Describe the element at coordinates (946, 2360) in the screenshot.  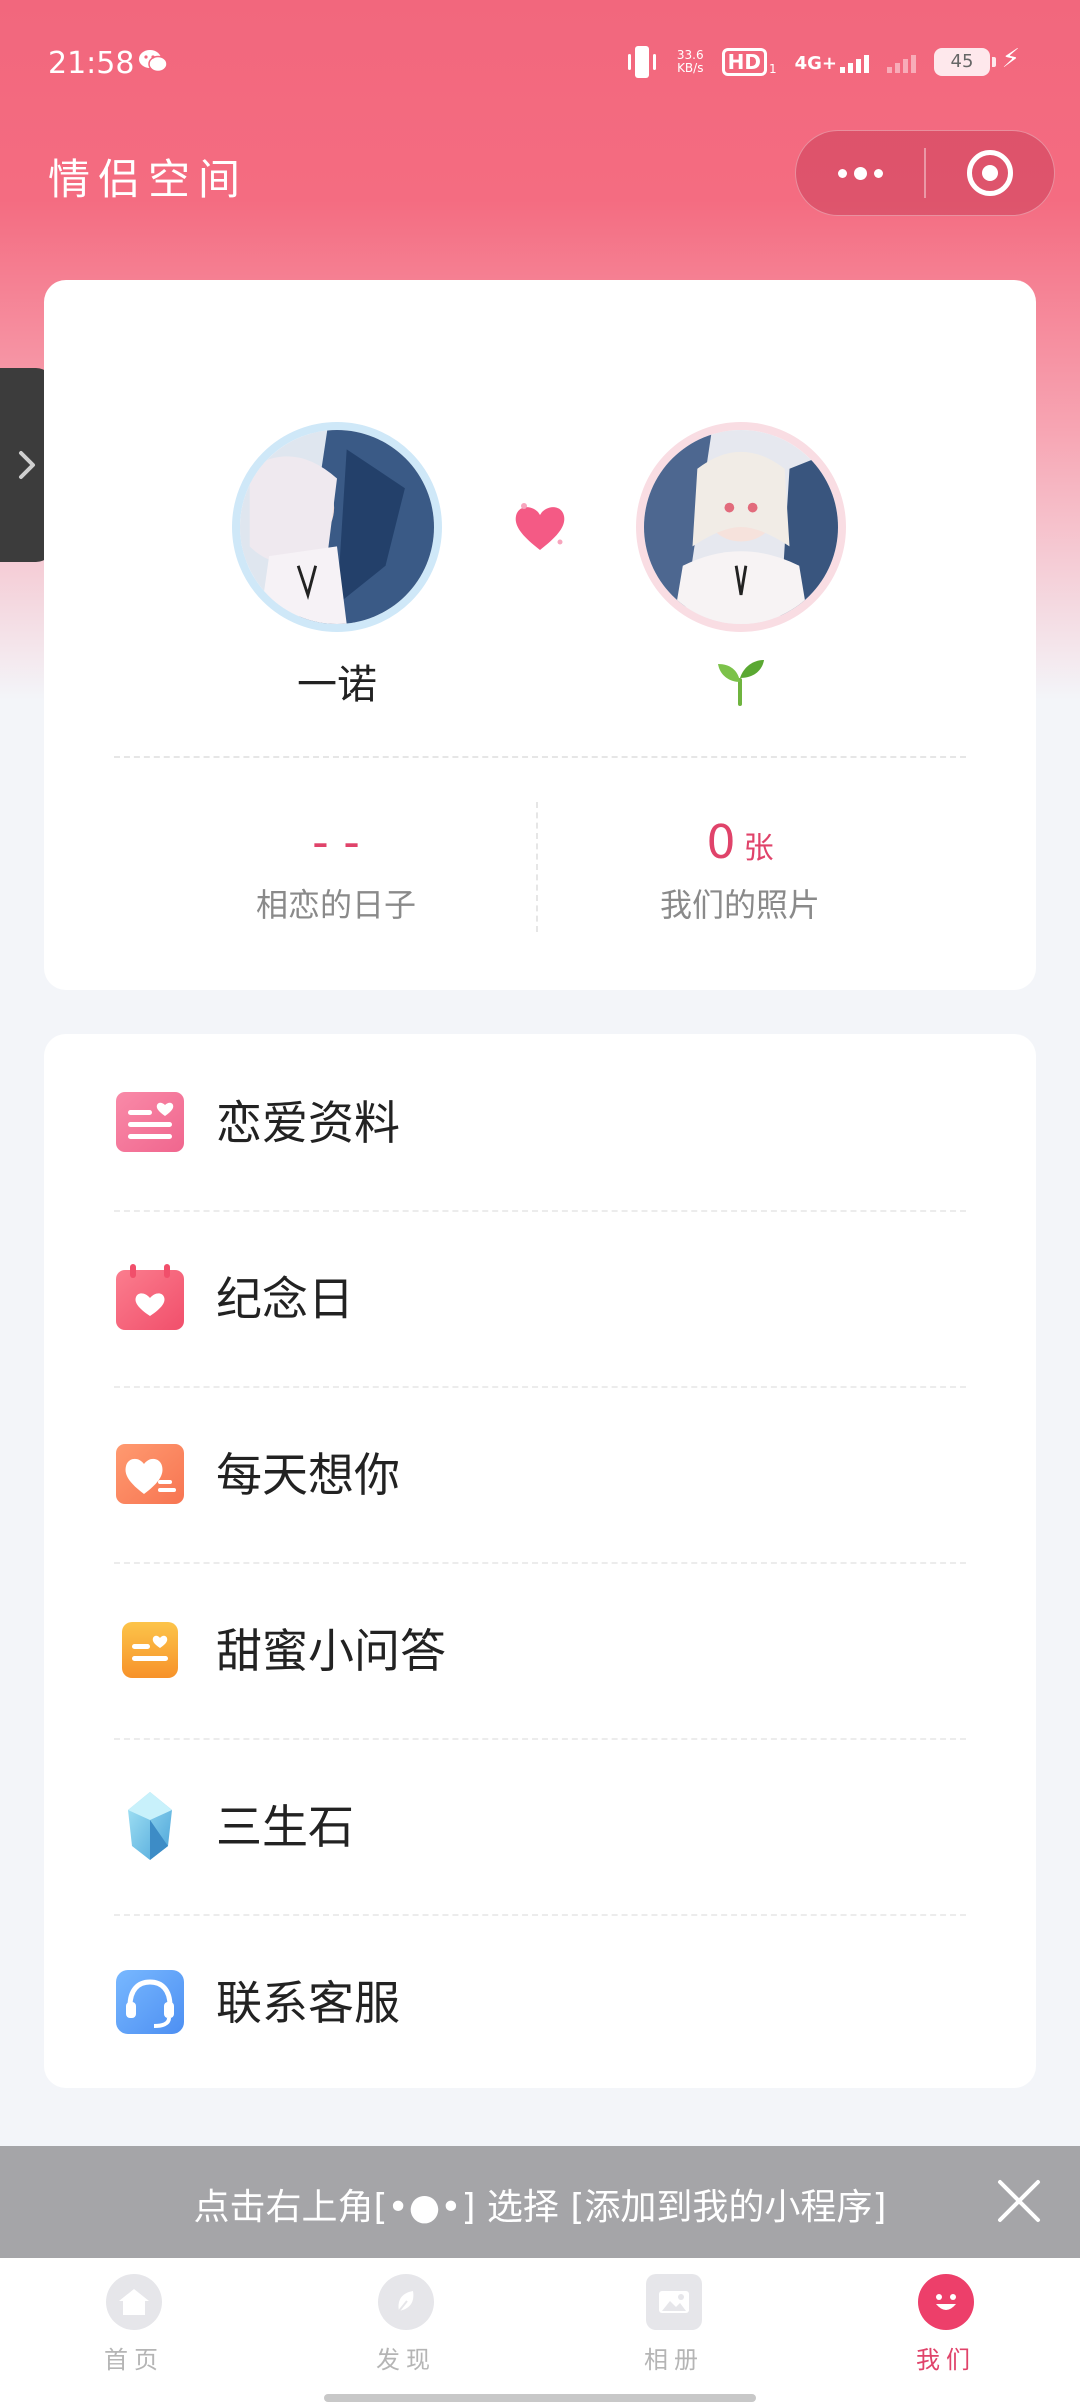
I see `tab-label: 我们` at that location.